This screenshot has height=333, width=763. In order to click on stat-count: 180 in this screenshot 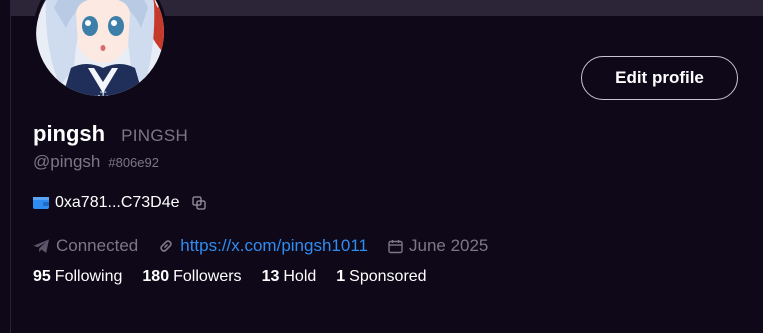, I will do `click(156, 276)`.